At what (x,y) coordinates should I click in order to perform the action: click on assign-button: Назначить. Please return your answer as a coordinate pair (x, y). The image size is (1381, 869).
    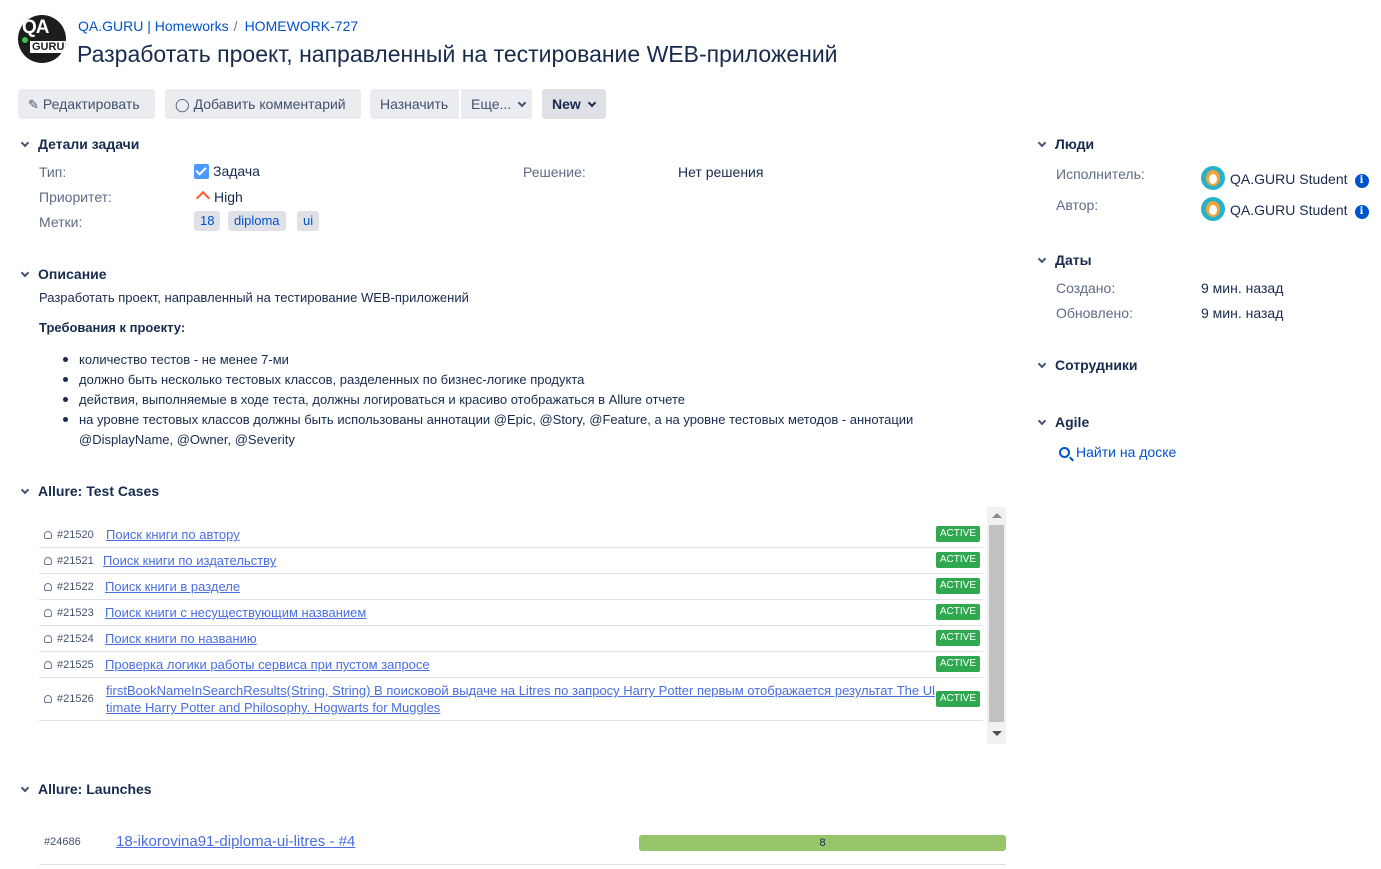
    Looking at the image, I should click on (414, 104).